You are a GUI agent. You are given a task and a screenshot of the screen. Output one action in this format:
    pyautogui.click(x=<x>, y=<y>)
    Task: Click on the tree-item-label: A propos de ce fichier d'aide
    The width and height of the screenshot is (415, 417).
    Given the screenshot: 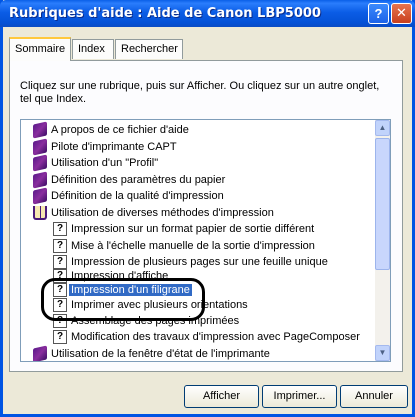 What is the action you would take?
    pyautogui.click(x=120, y=130)
    